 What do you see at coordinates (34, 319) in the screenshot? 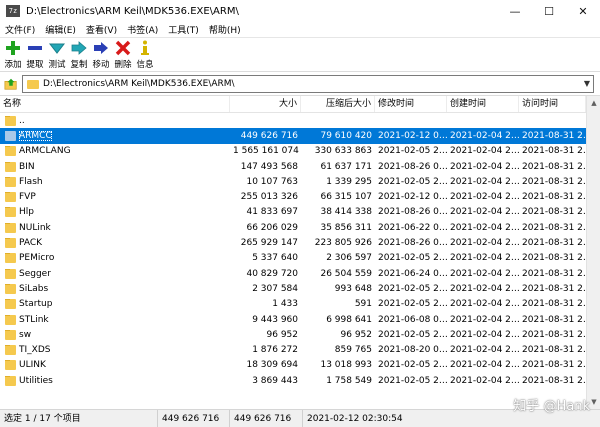
I see `file-name: STLink` at bounding box center [34, 319].